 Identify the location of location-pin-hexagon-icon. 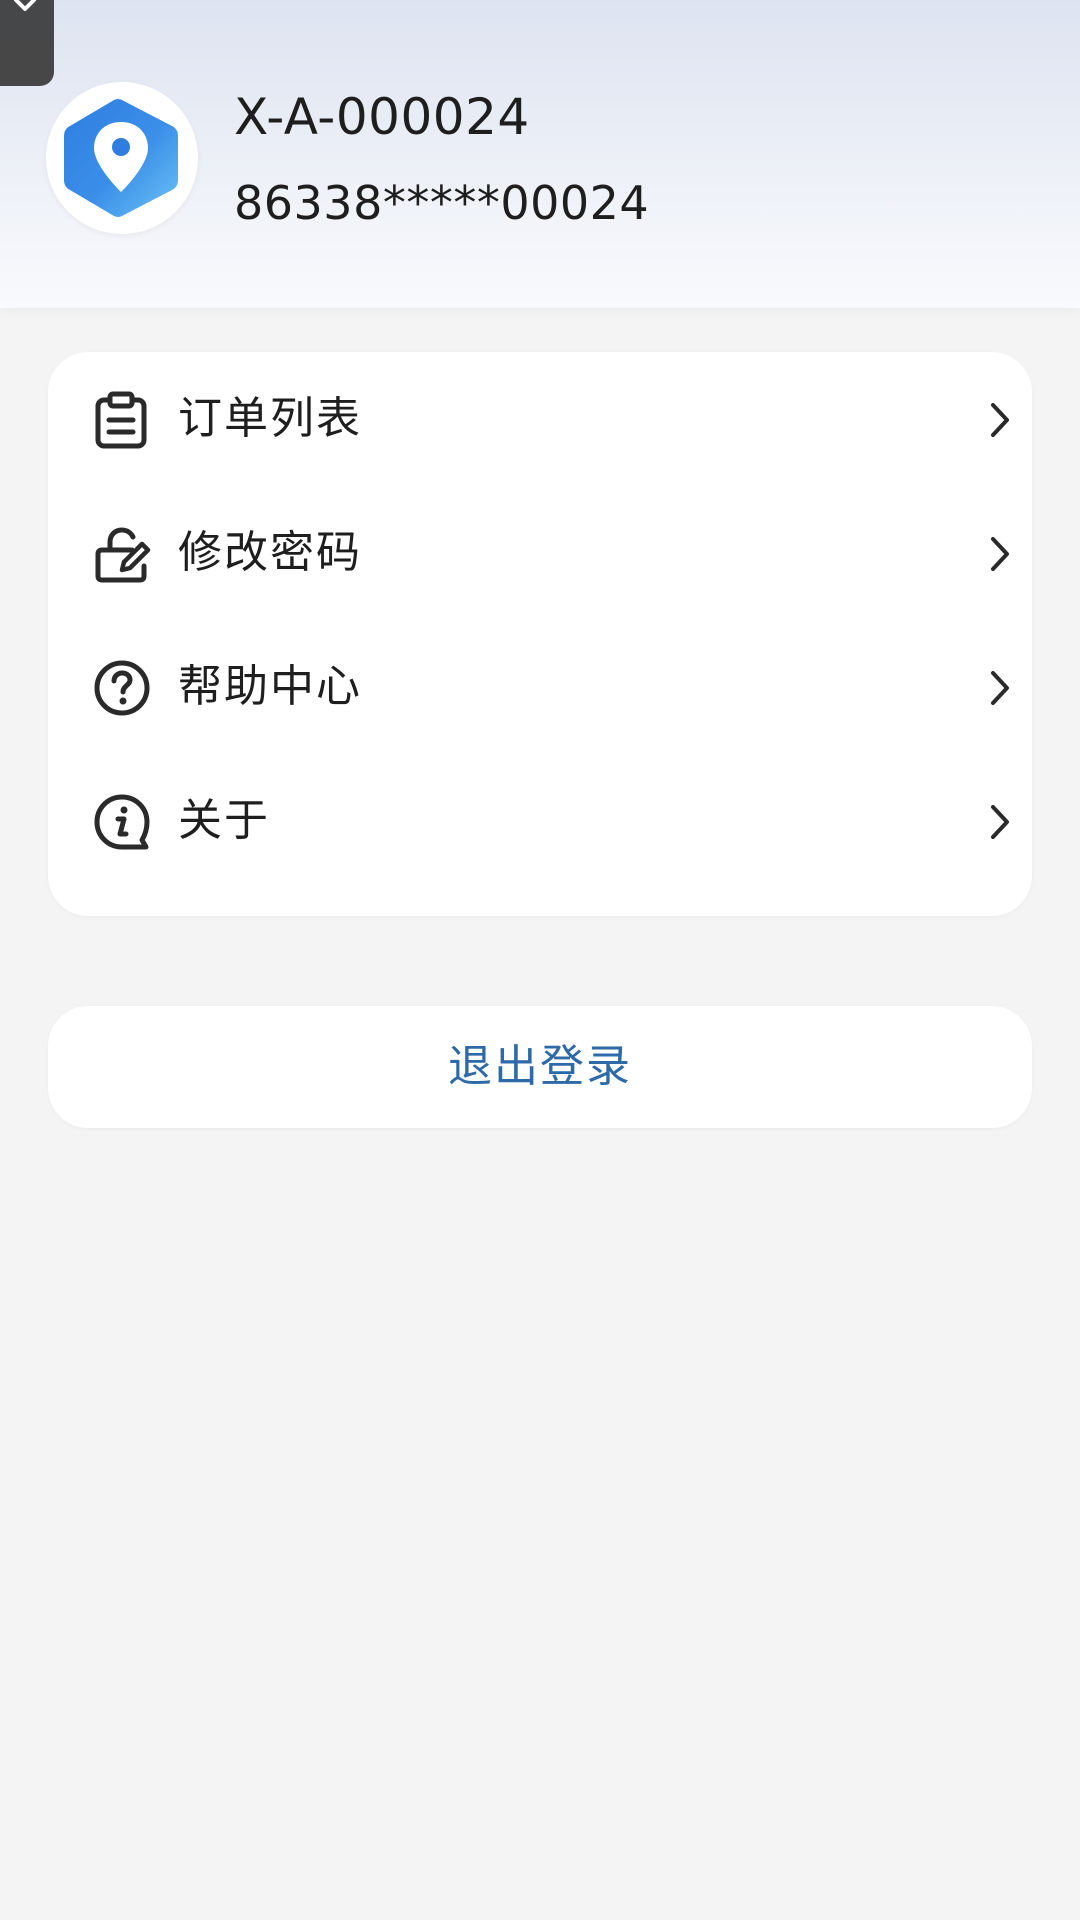
(121, 158).